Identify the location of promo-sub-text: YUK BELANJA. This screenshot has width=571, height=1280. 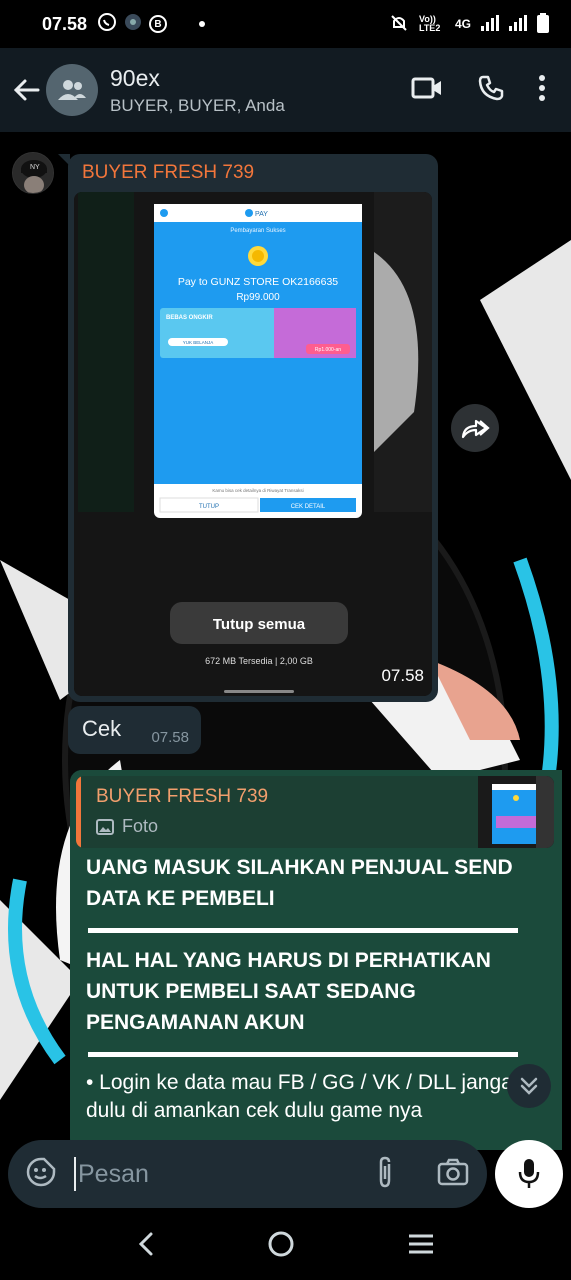
(198, 342).